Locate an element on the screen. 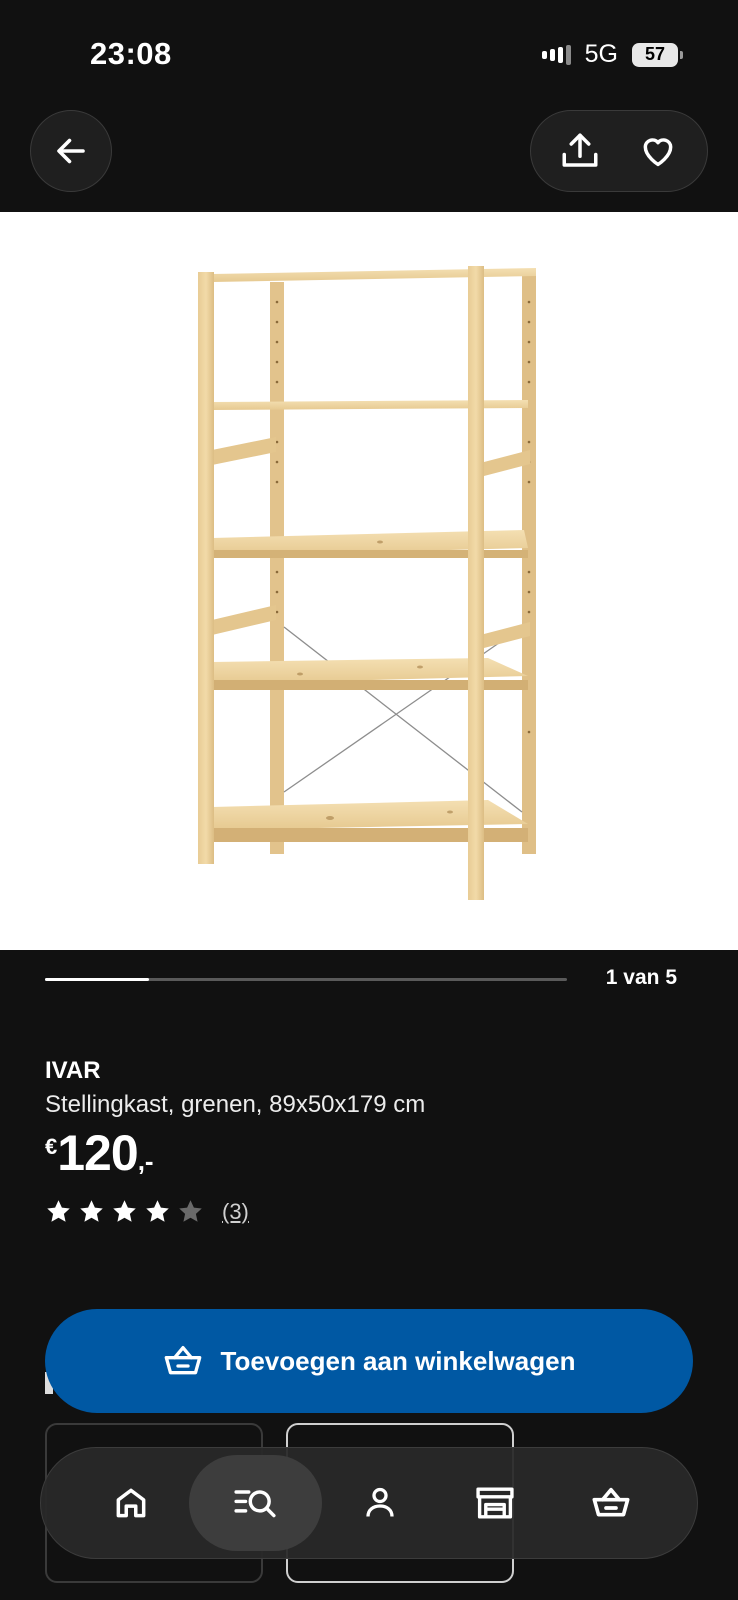  price-amount: 120 is located at coordinates (97, 1153).